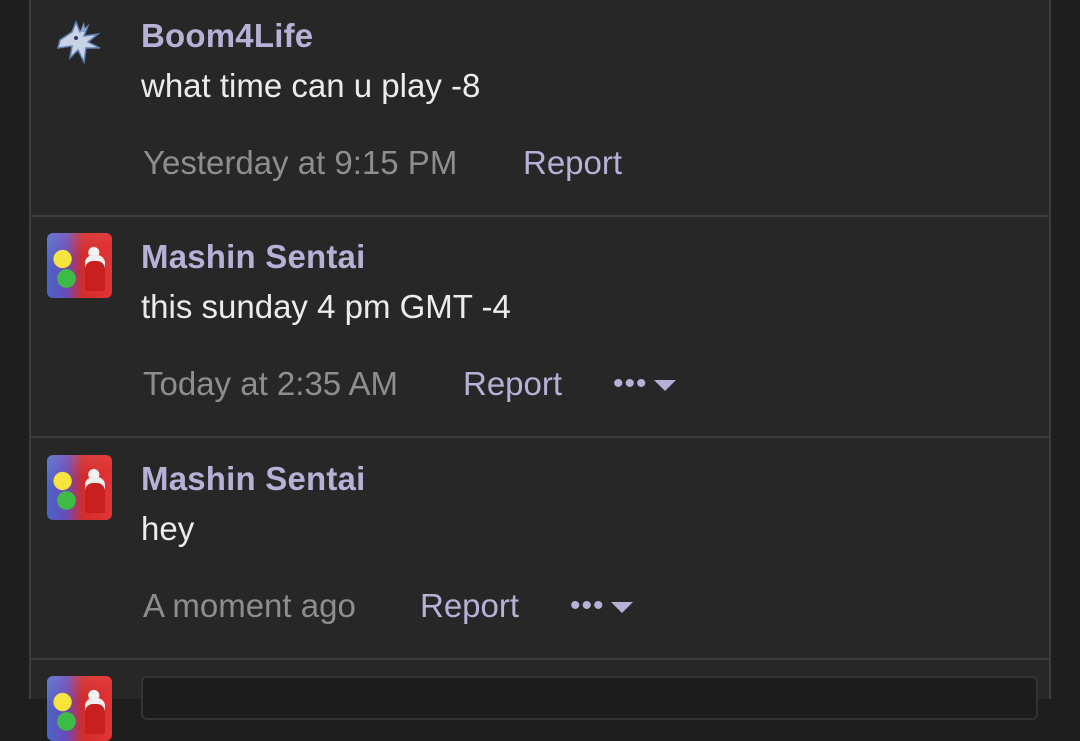  Describe the element at coordinates (168, 528) in the screenshot. I see `message-text: hey` at that location.